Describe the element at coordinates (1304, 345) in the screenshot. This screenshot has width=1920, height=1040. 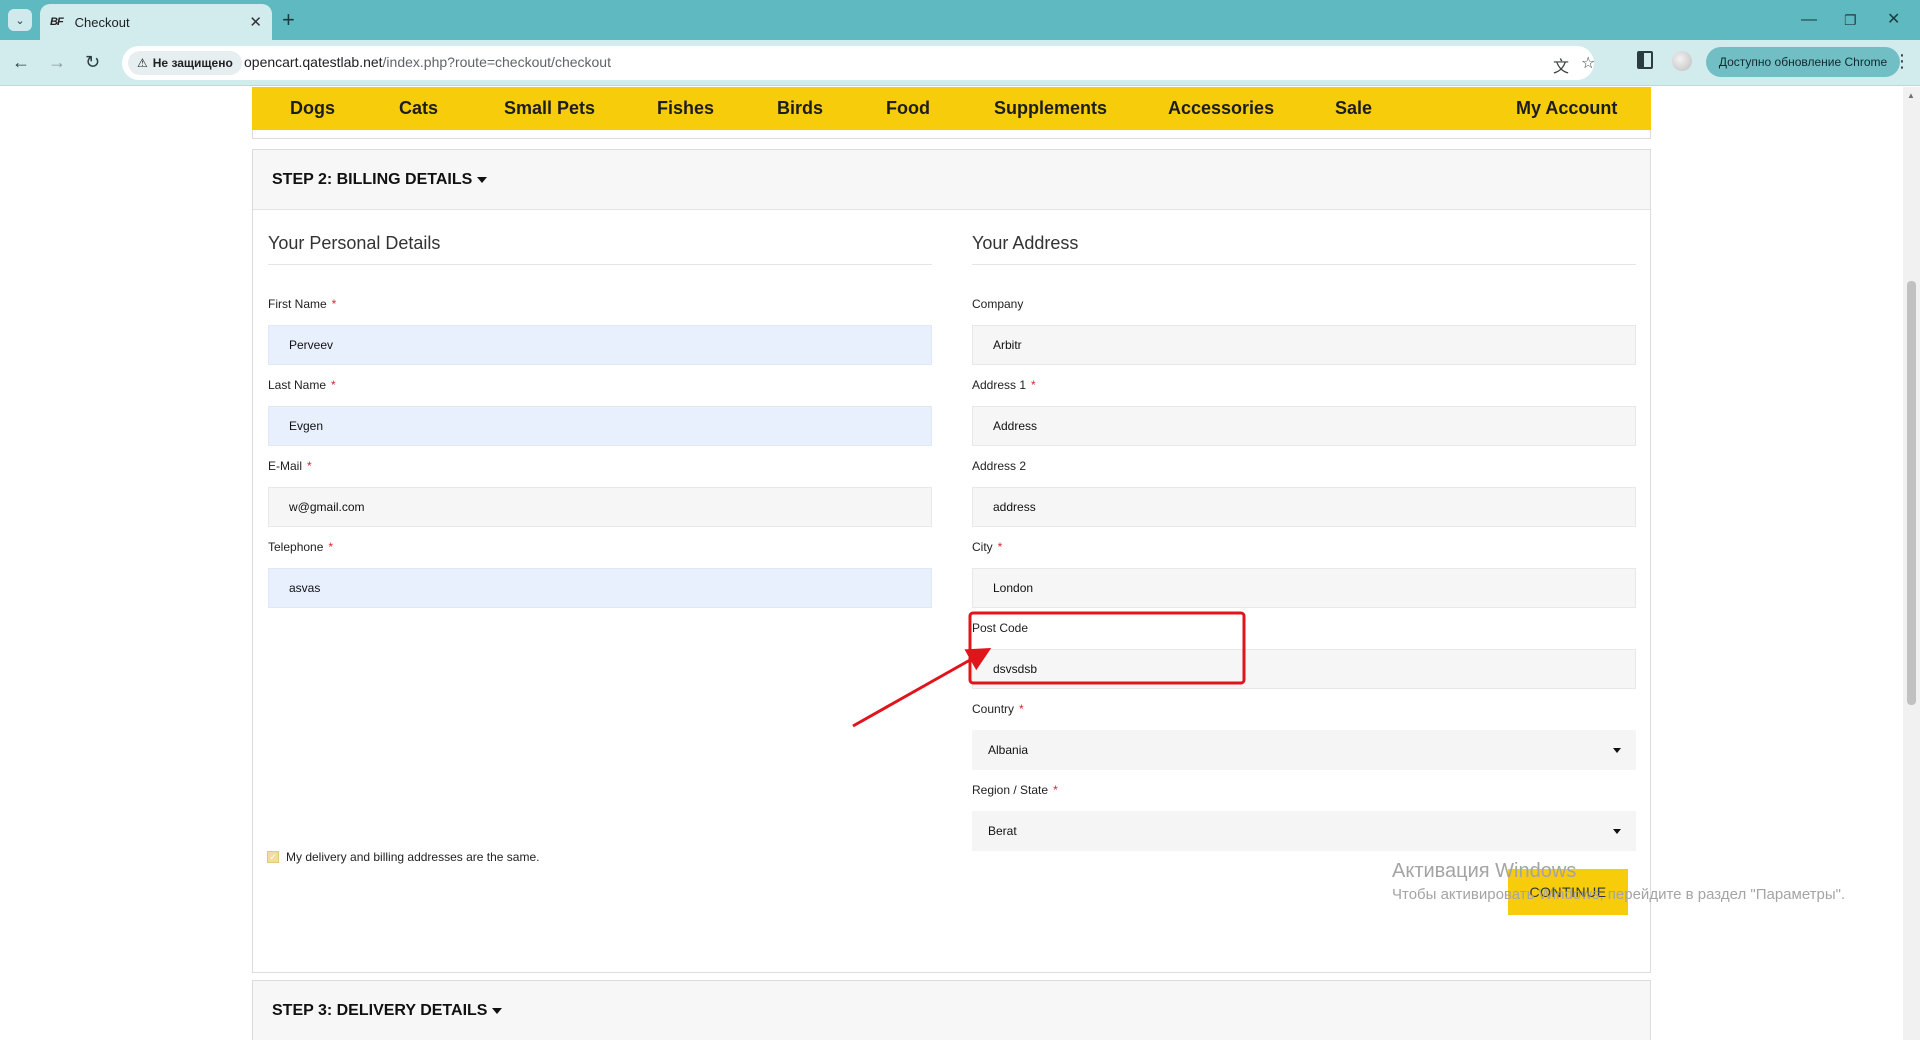
I see `company-input: Arbitr` at that location.